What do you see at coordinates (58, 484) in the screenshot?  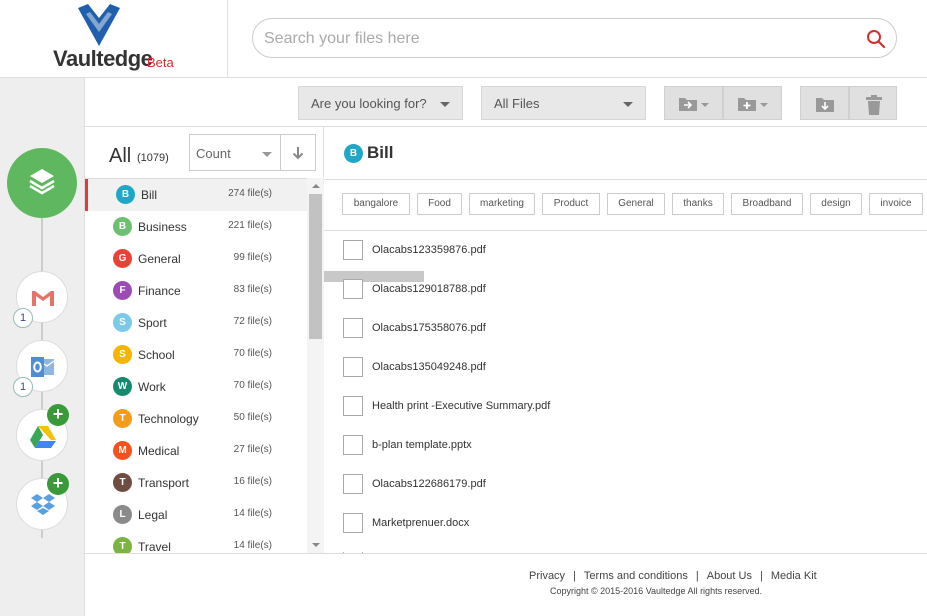 I see `connect-dropbox-button: +` at bounding box center [58, 484].